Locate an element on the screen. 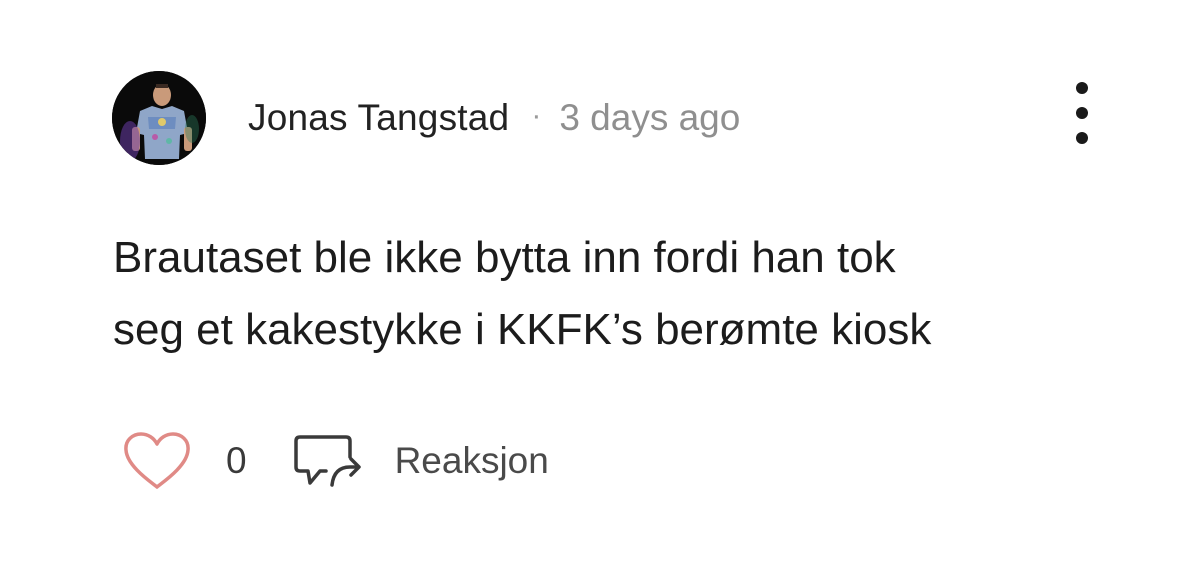  like-button is located at coordinates (157, 461).